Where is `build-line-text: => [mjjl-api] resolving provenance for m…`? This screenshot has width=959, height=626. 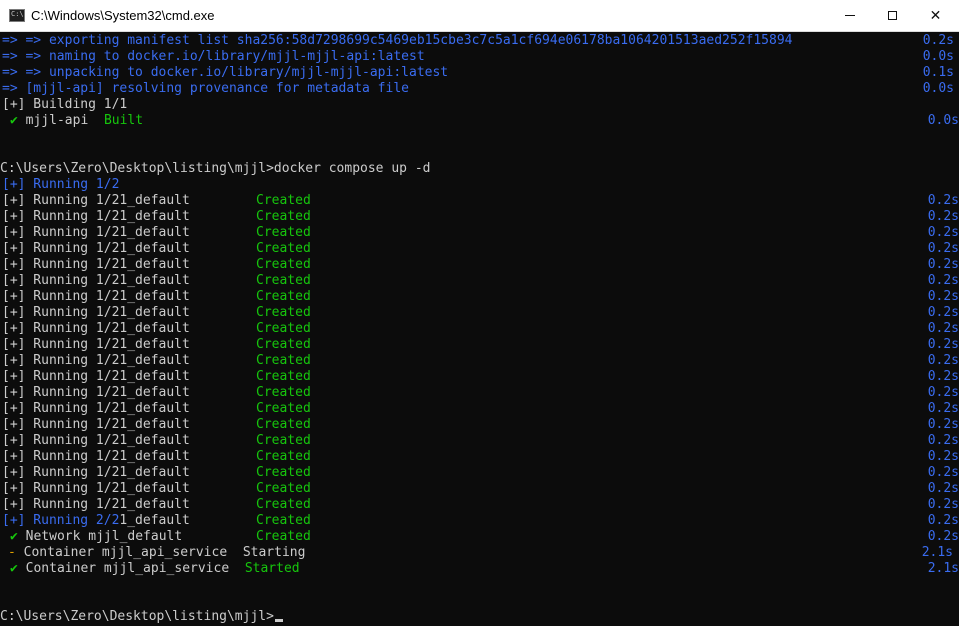 build-line-text: => [mjjl-api] resolving provenance for m… is located at coordinates (205, 88).